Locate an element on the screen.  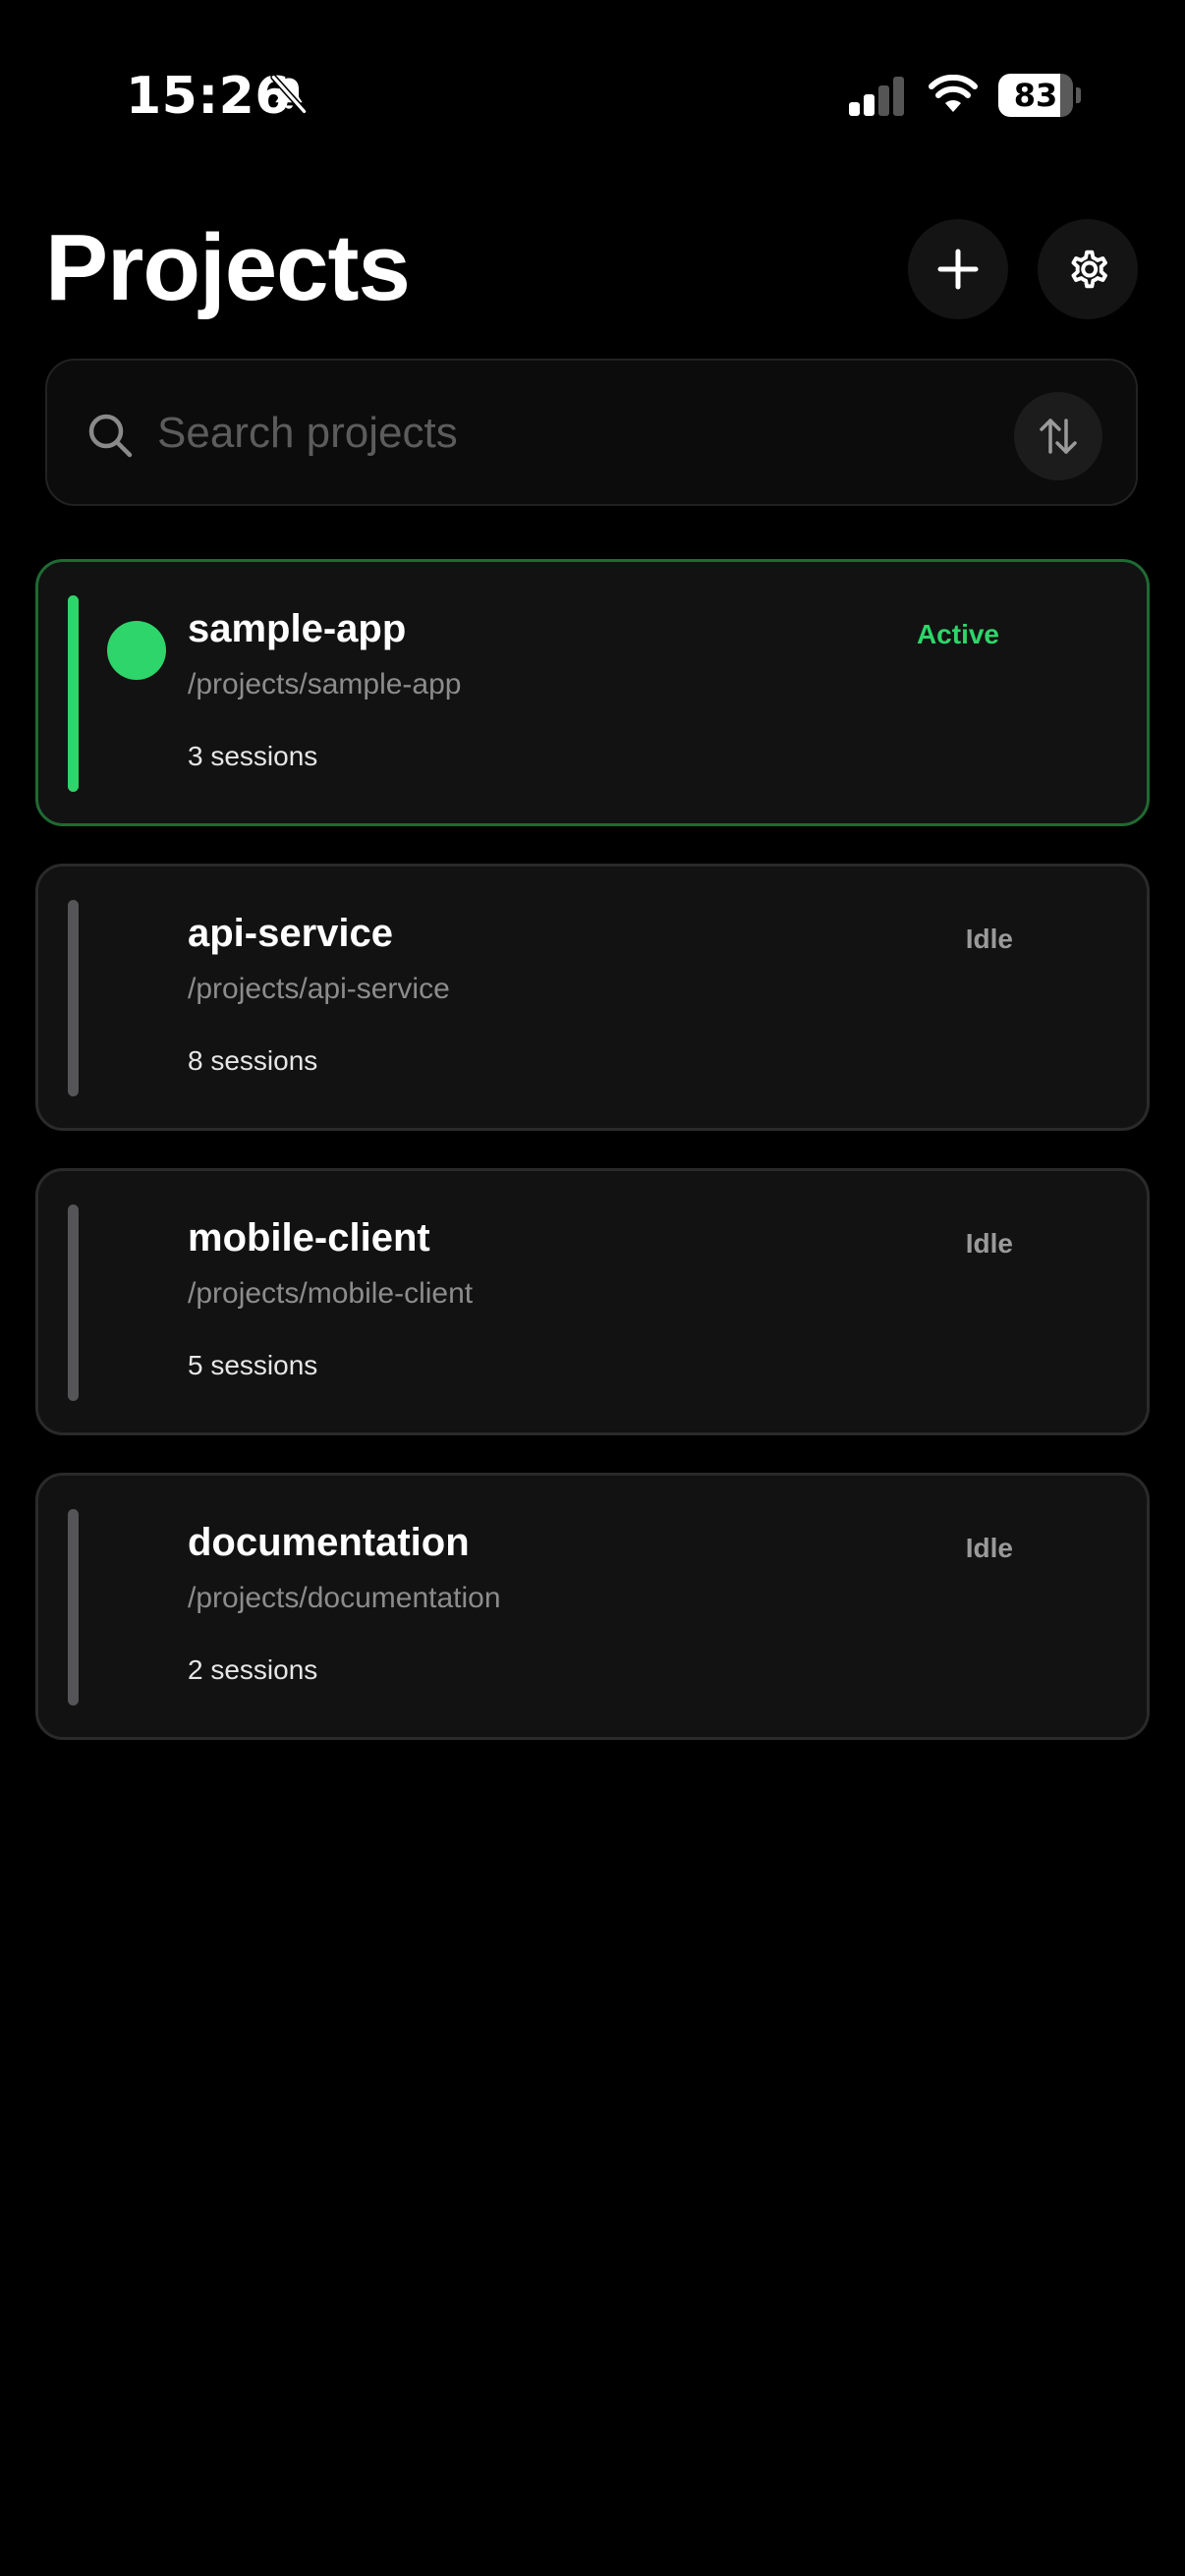
project-name: documentation is located at coordinates (329, 1542).